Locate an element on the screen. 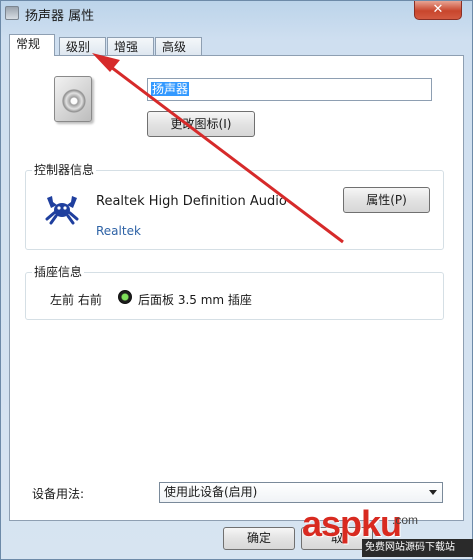 The height and width of the screenshot is (560, 473). green-jack-icon is located at coordinates (125, 297).